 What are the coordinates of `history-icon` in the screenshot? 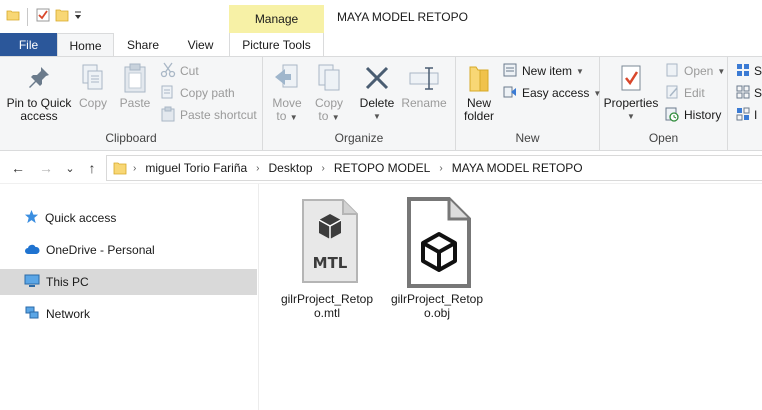 It's located at (672, 115).